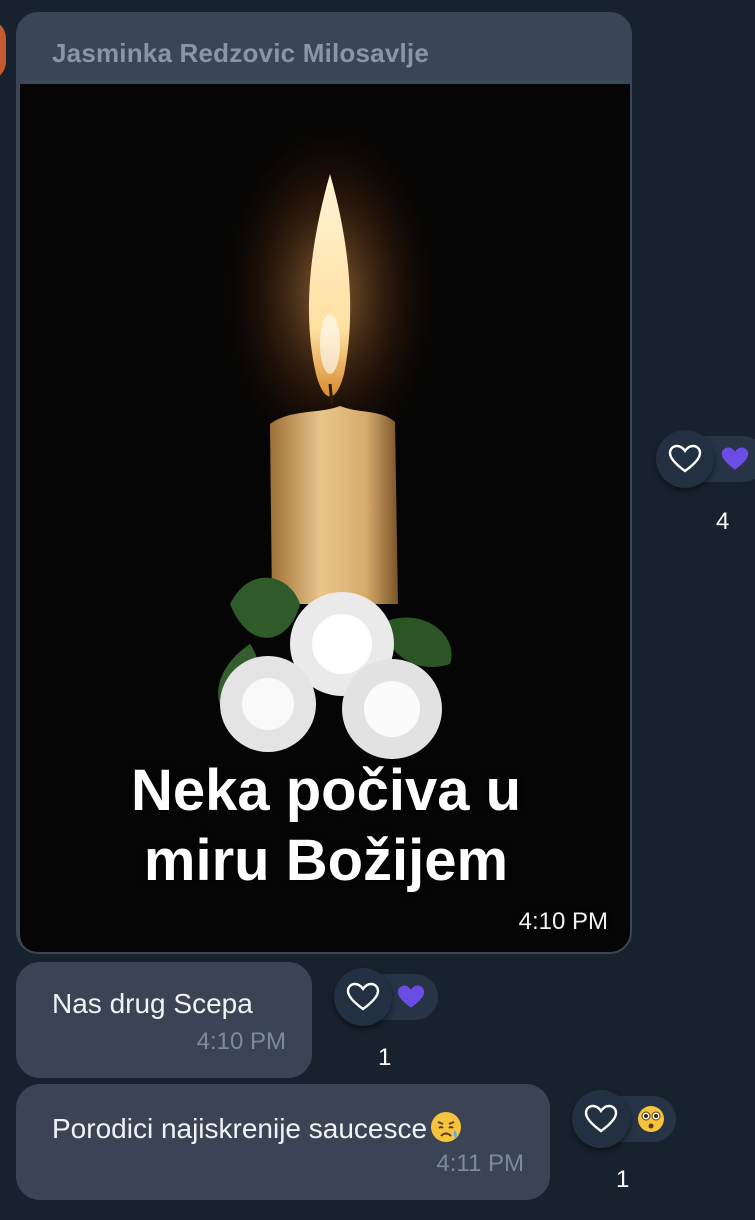  Describe the element at coordinates (164, 1020) in the screenshot. I see `message-bubble: Nas drug Scepa 4:10 PM` at that location.